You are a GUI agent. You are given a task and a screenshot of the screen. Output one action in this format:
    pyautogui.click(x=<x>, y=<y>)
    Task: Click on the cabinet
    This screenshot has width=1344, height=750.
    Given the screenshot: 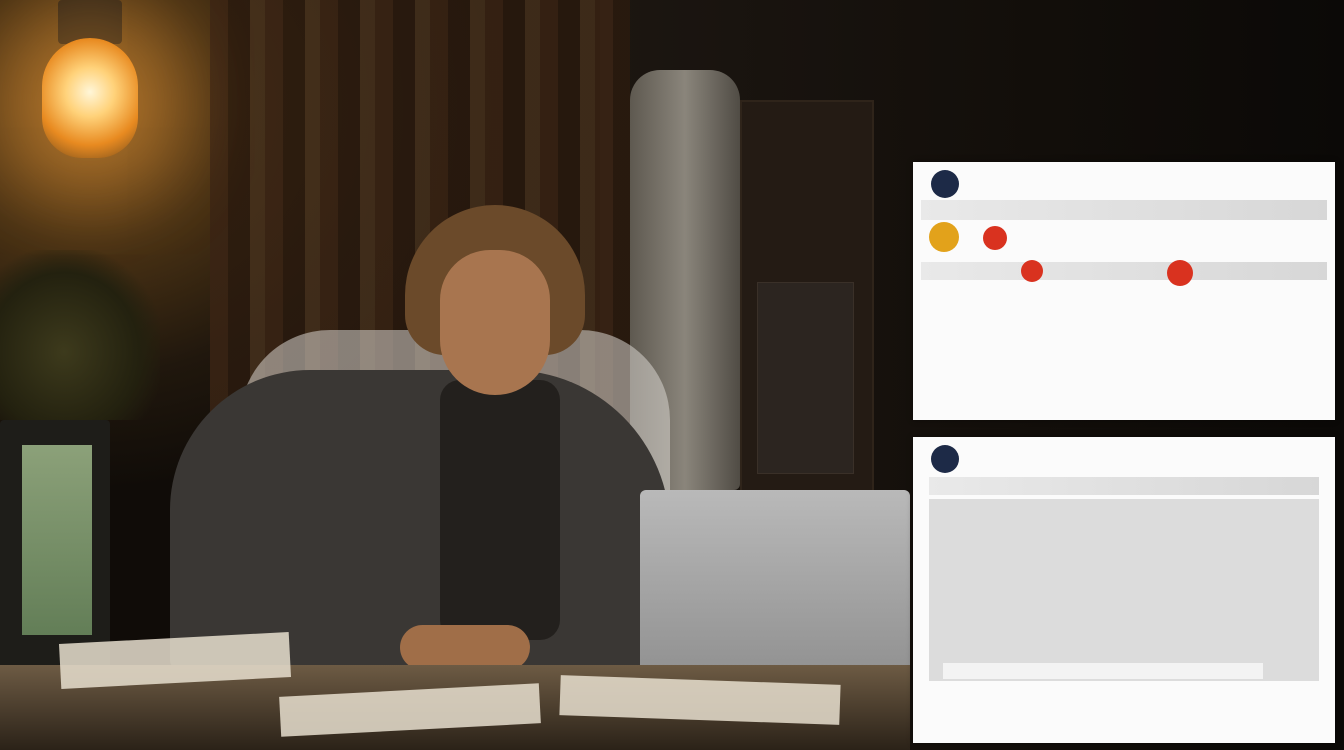 What is the action you would take?
    pyautogui.click(x=807, y=302)
    